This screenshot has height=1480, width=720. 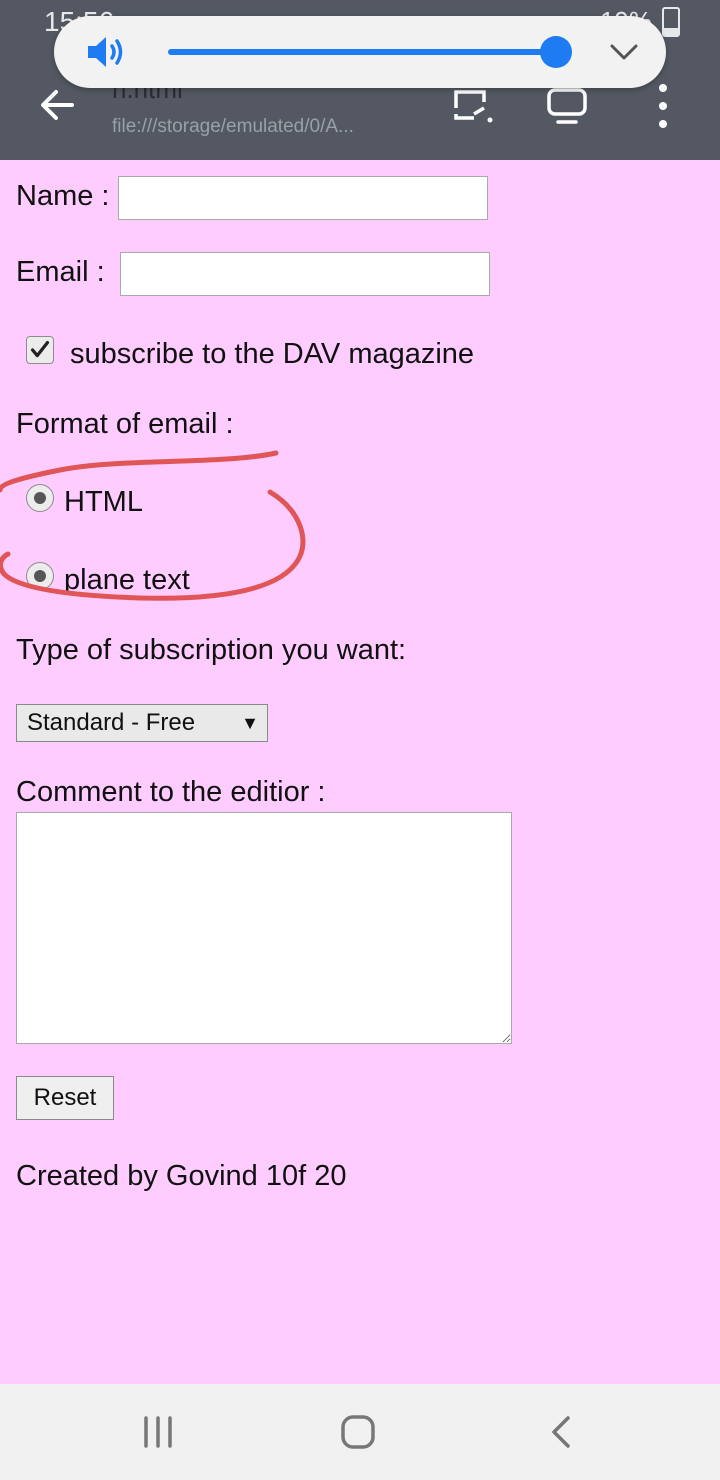 What do you see at coordinates (40, 498) in the screenshot?
I see `format-radio-html` at bounding box center [40, 498].